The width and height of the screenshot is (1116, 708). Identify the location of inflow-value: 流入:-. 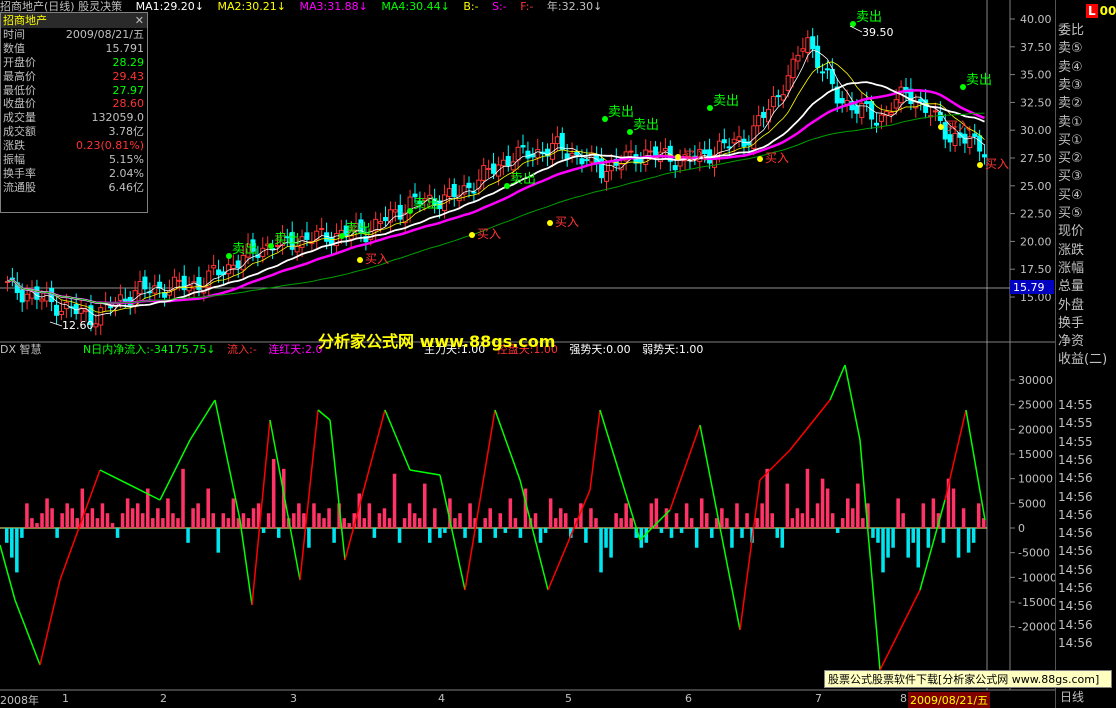
(242, 349).